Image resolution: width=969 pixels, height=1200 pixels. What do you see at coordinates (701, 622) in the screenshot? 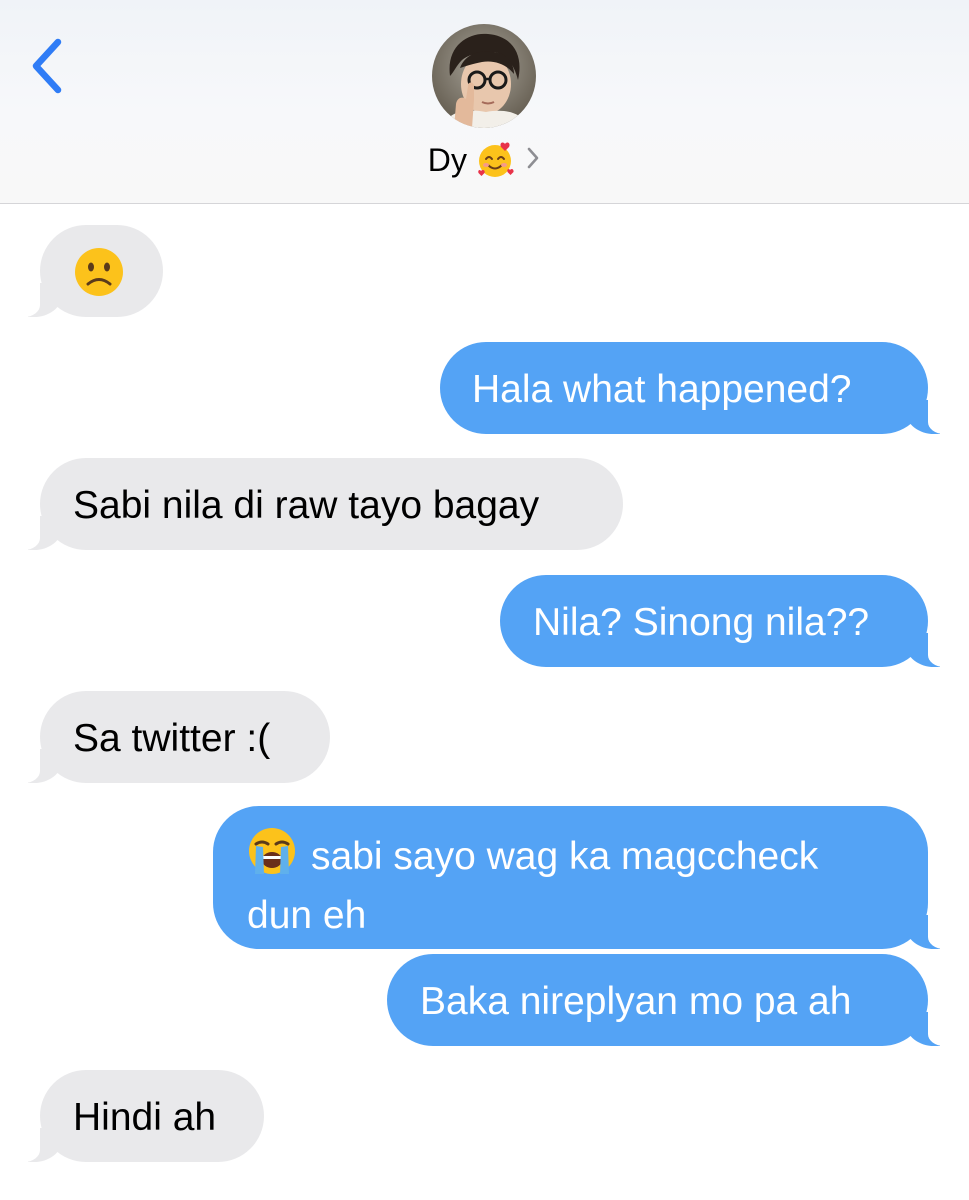
I see `message-text: Nila? Sinong nila??` at bounding box center [701, 622].